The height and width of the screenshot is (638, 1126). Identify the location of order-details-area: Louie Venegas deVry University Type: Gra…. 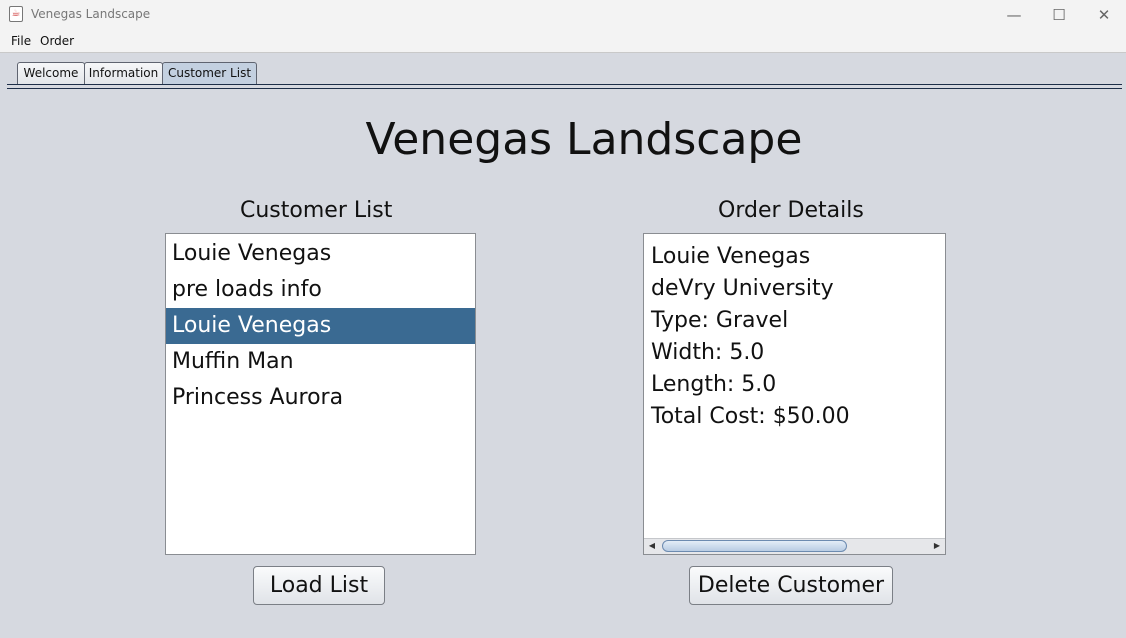
(794, 394).